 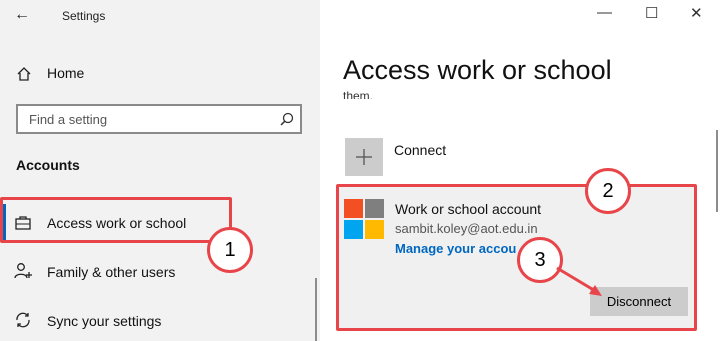 I want to click on maximize-icon: ☐, so click(x=651, y=13).